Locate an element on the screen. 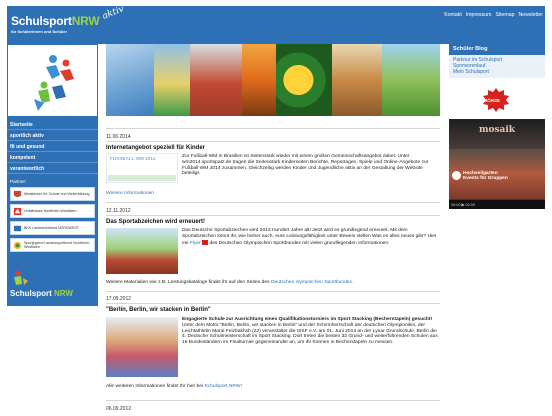 This screenshot has width=552, height=416. partner-label: BKK Landesverband NORDWEST is located at coordinates (51, 228).